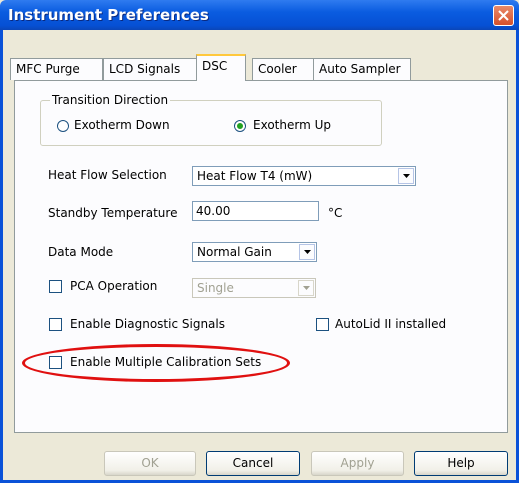 This screenshot has width=519, height=483. I want to click on pca-dropdown-button, so click(306, 288).